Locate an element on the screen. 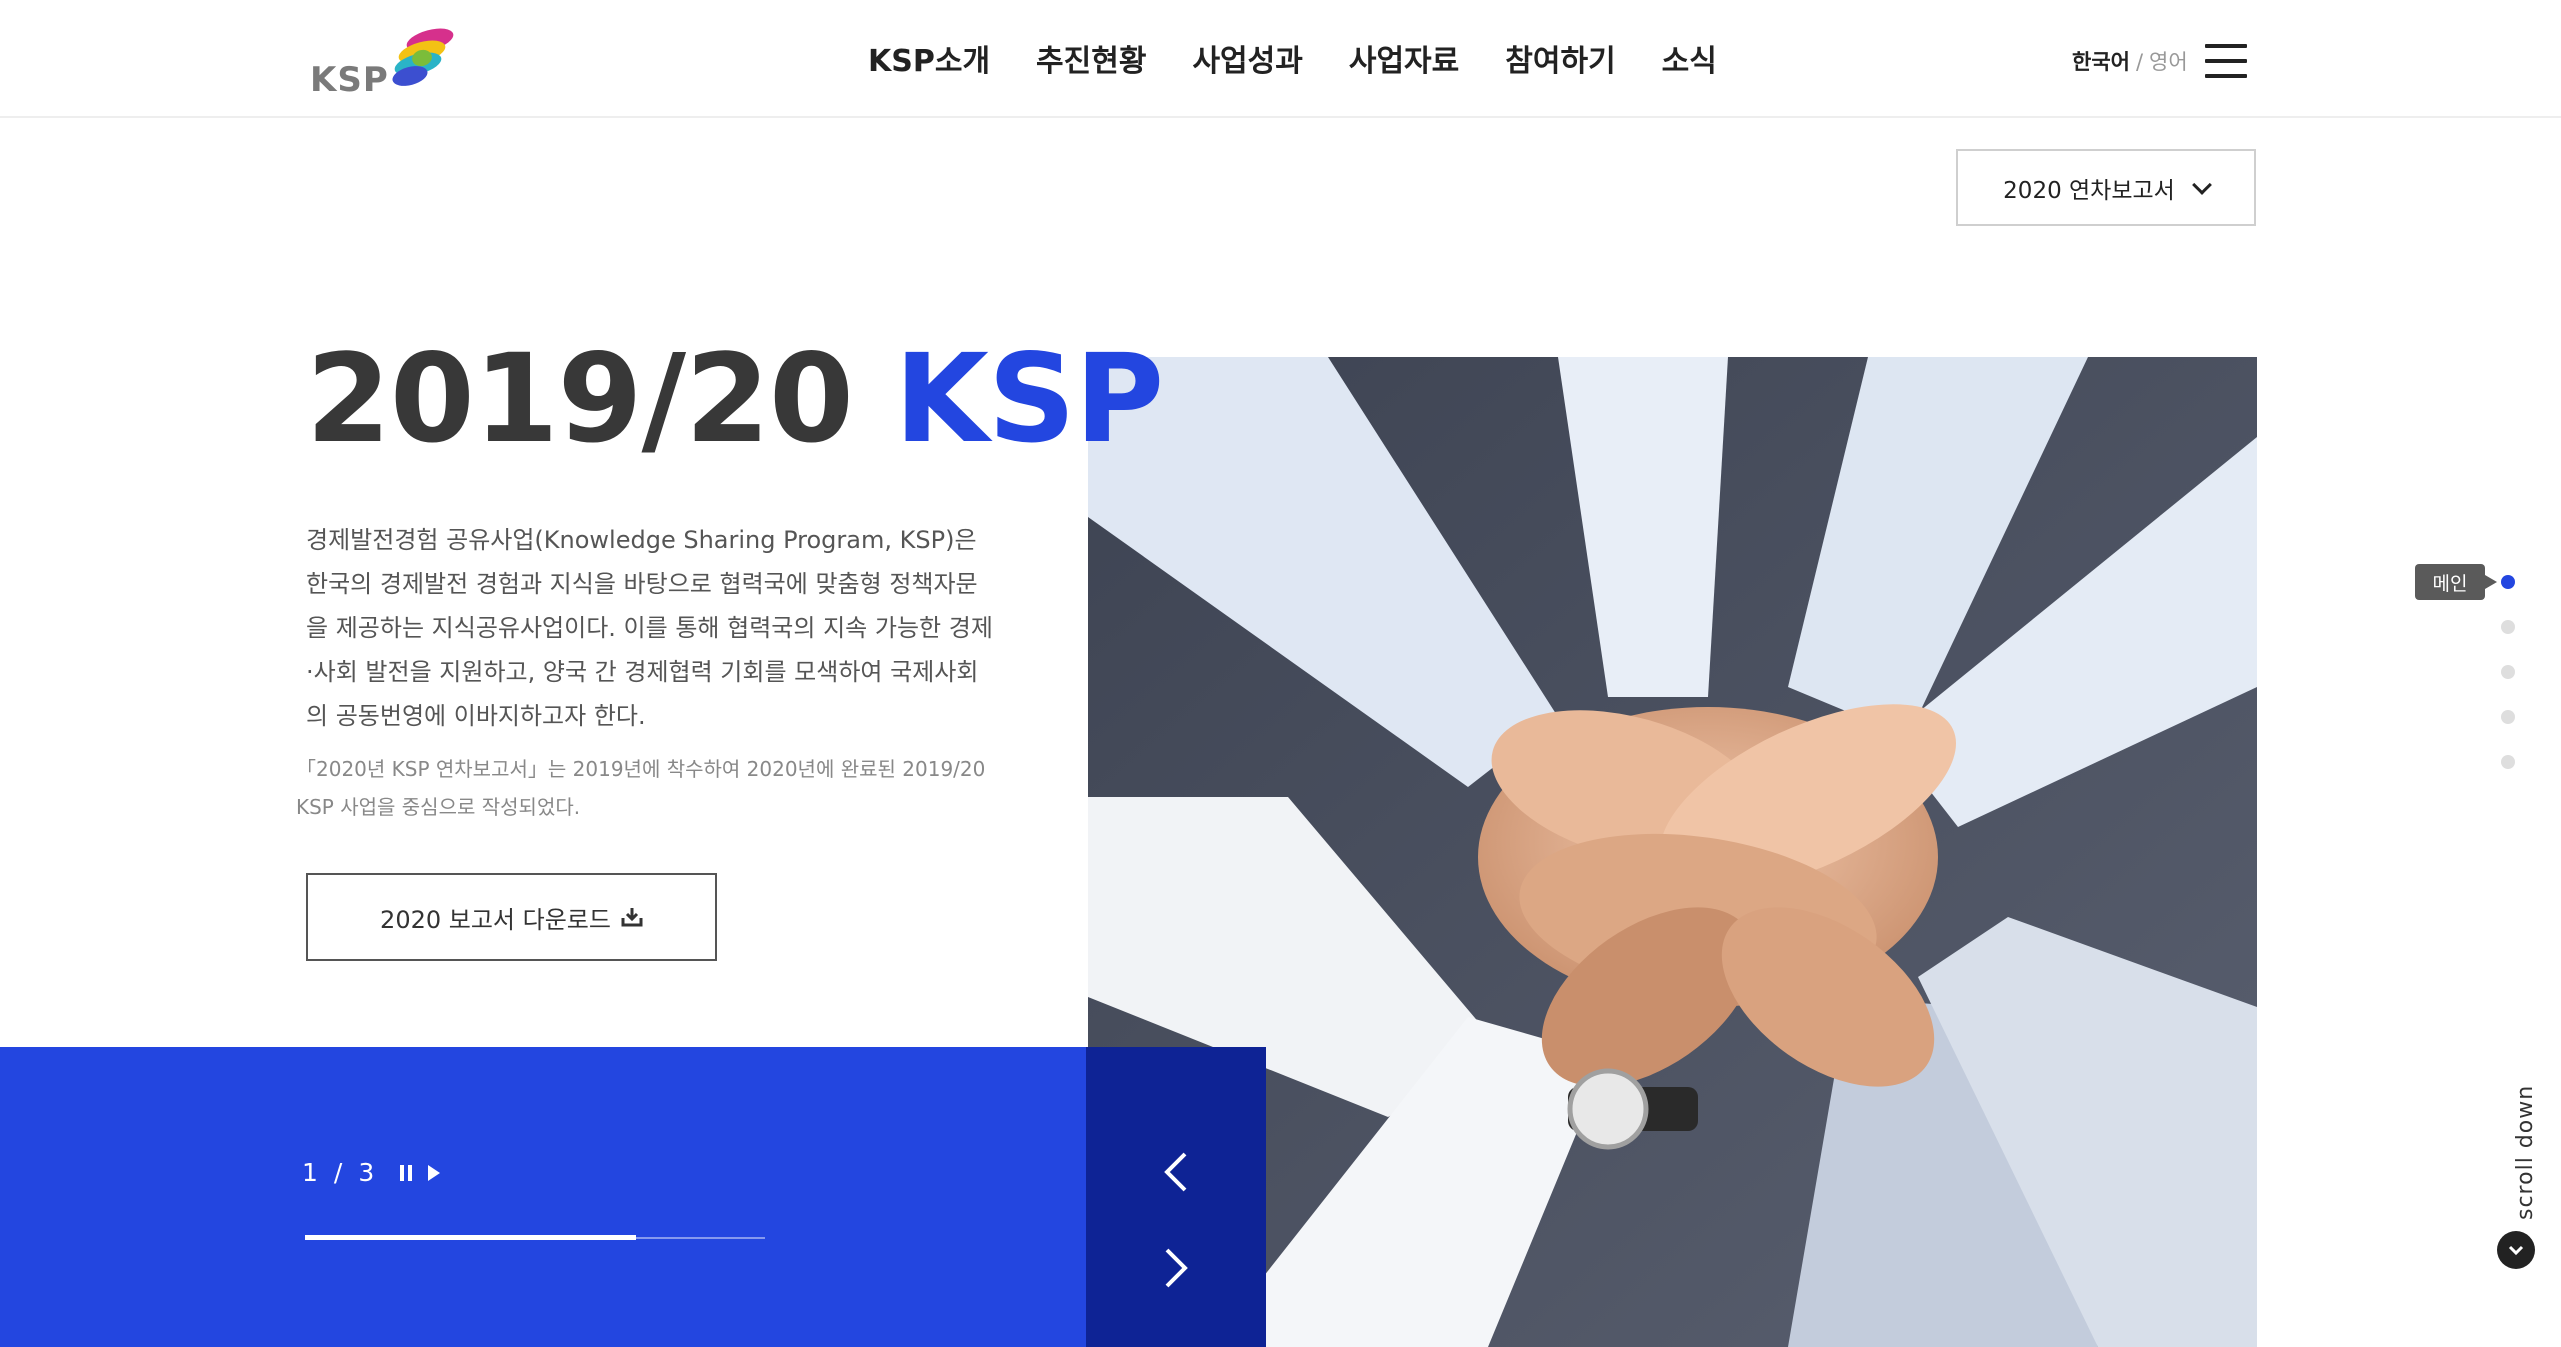 The width and height of the screenshot is (2561, 1347). arrow-left-icon is located at coordinates (1176, 1172).